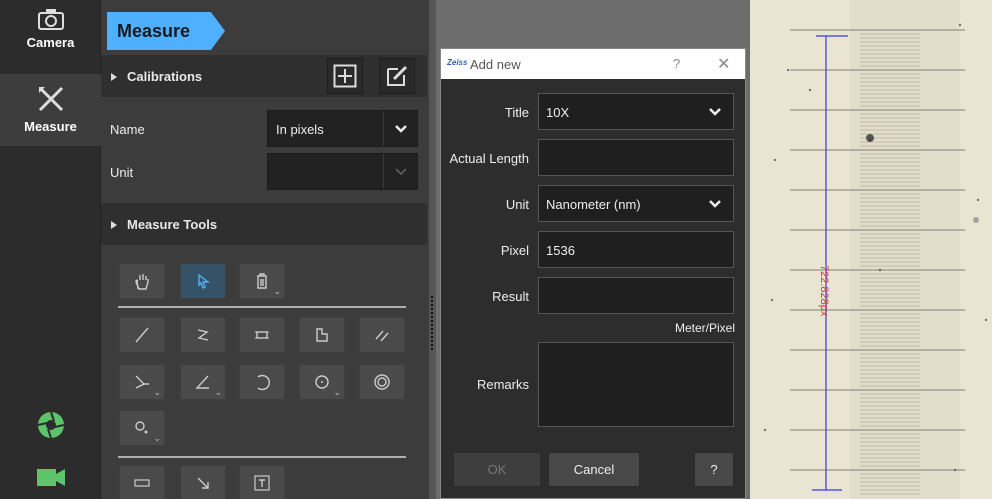 Image resolution: width=992 pixels, height=499 pixels. I want to click on pixel-input: 1536, so click(636, 249).